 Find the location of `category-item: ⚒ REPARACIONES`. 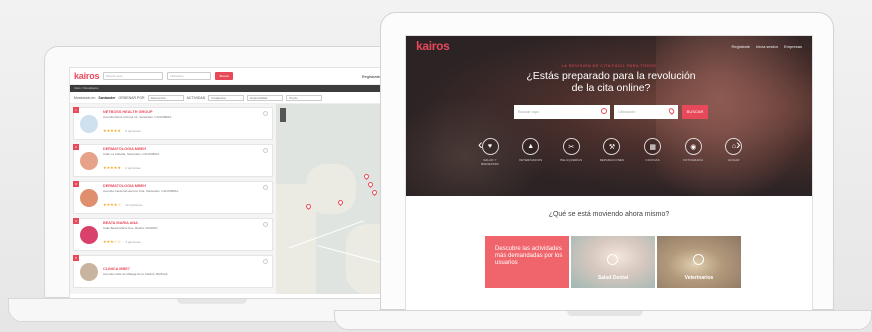

category-item: ⚒ REPARACIONES is located at coordinates (612, 152).